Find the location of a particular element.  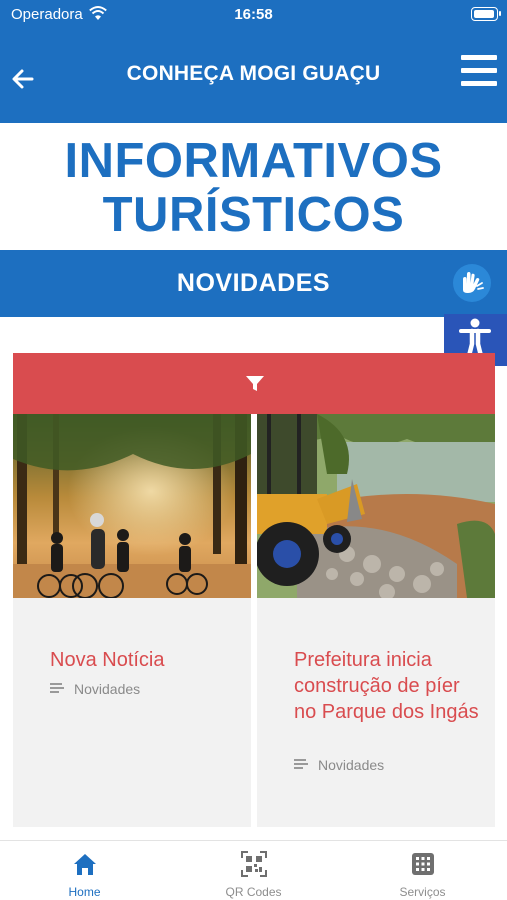

tab-servicos: Serviços is located at coordinates (422, 870).